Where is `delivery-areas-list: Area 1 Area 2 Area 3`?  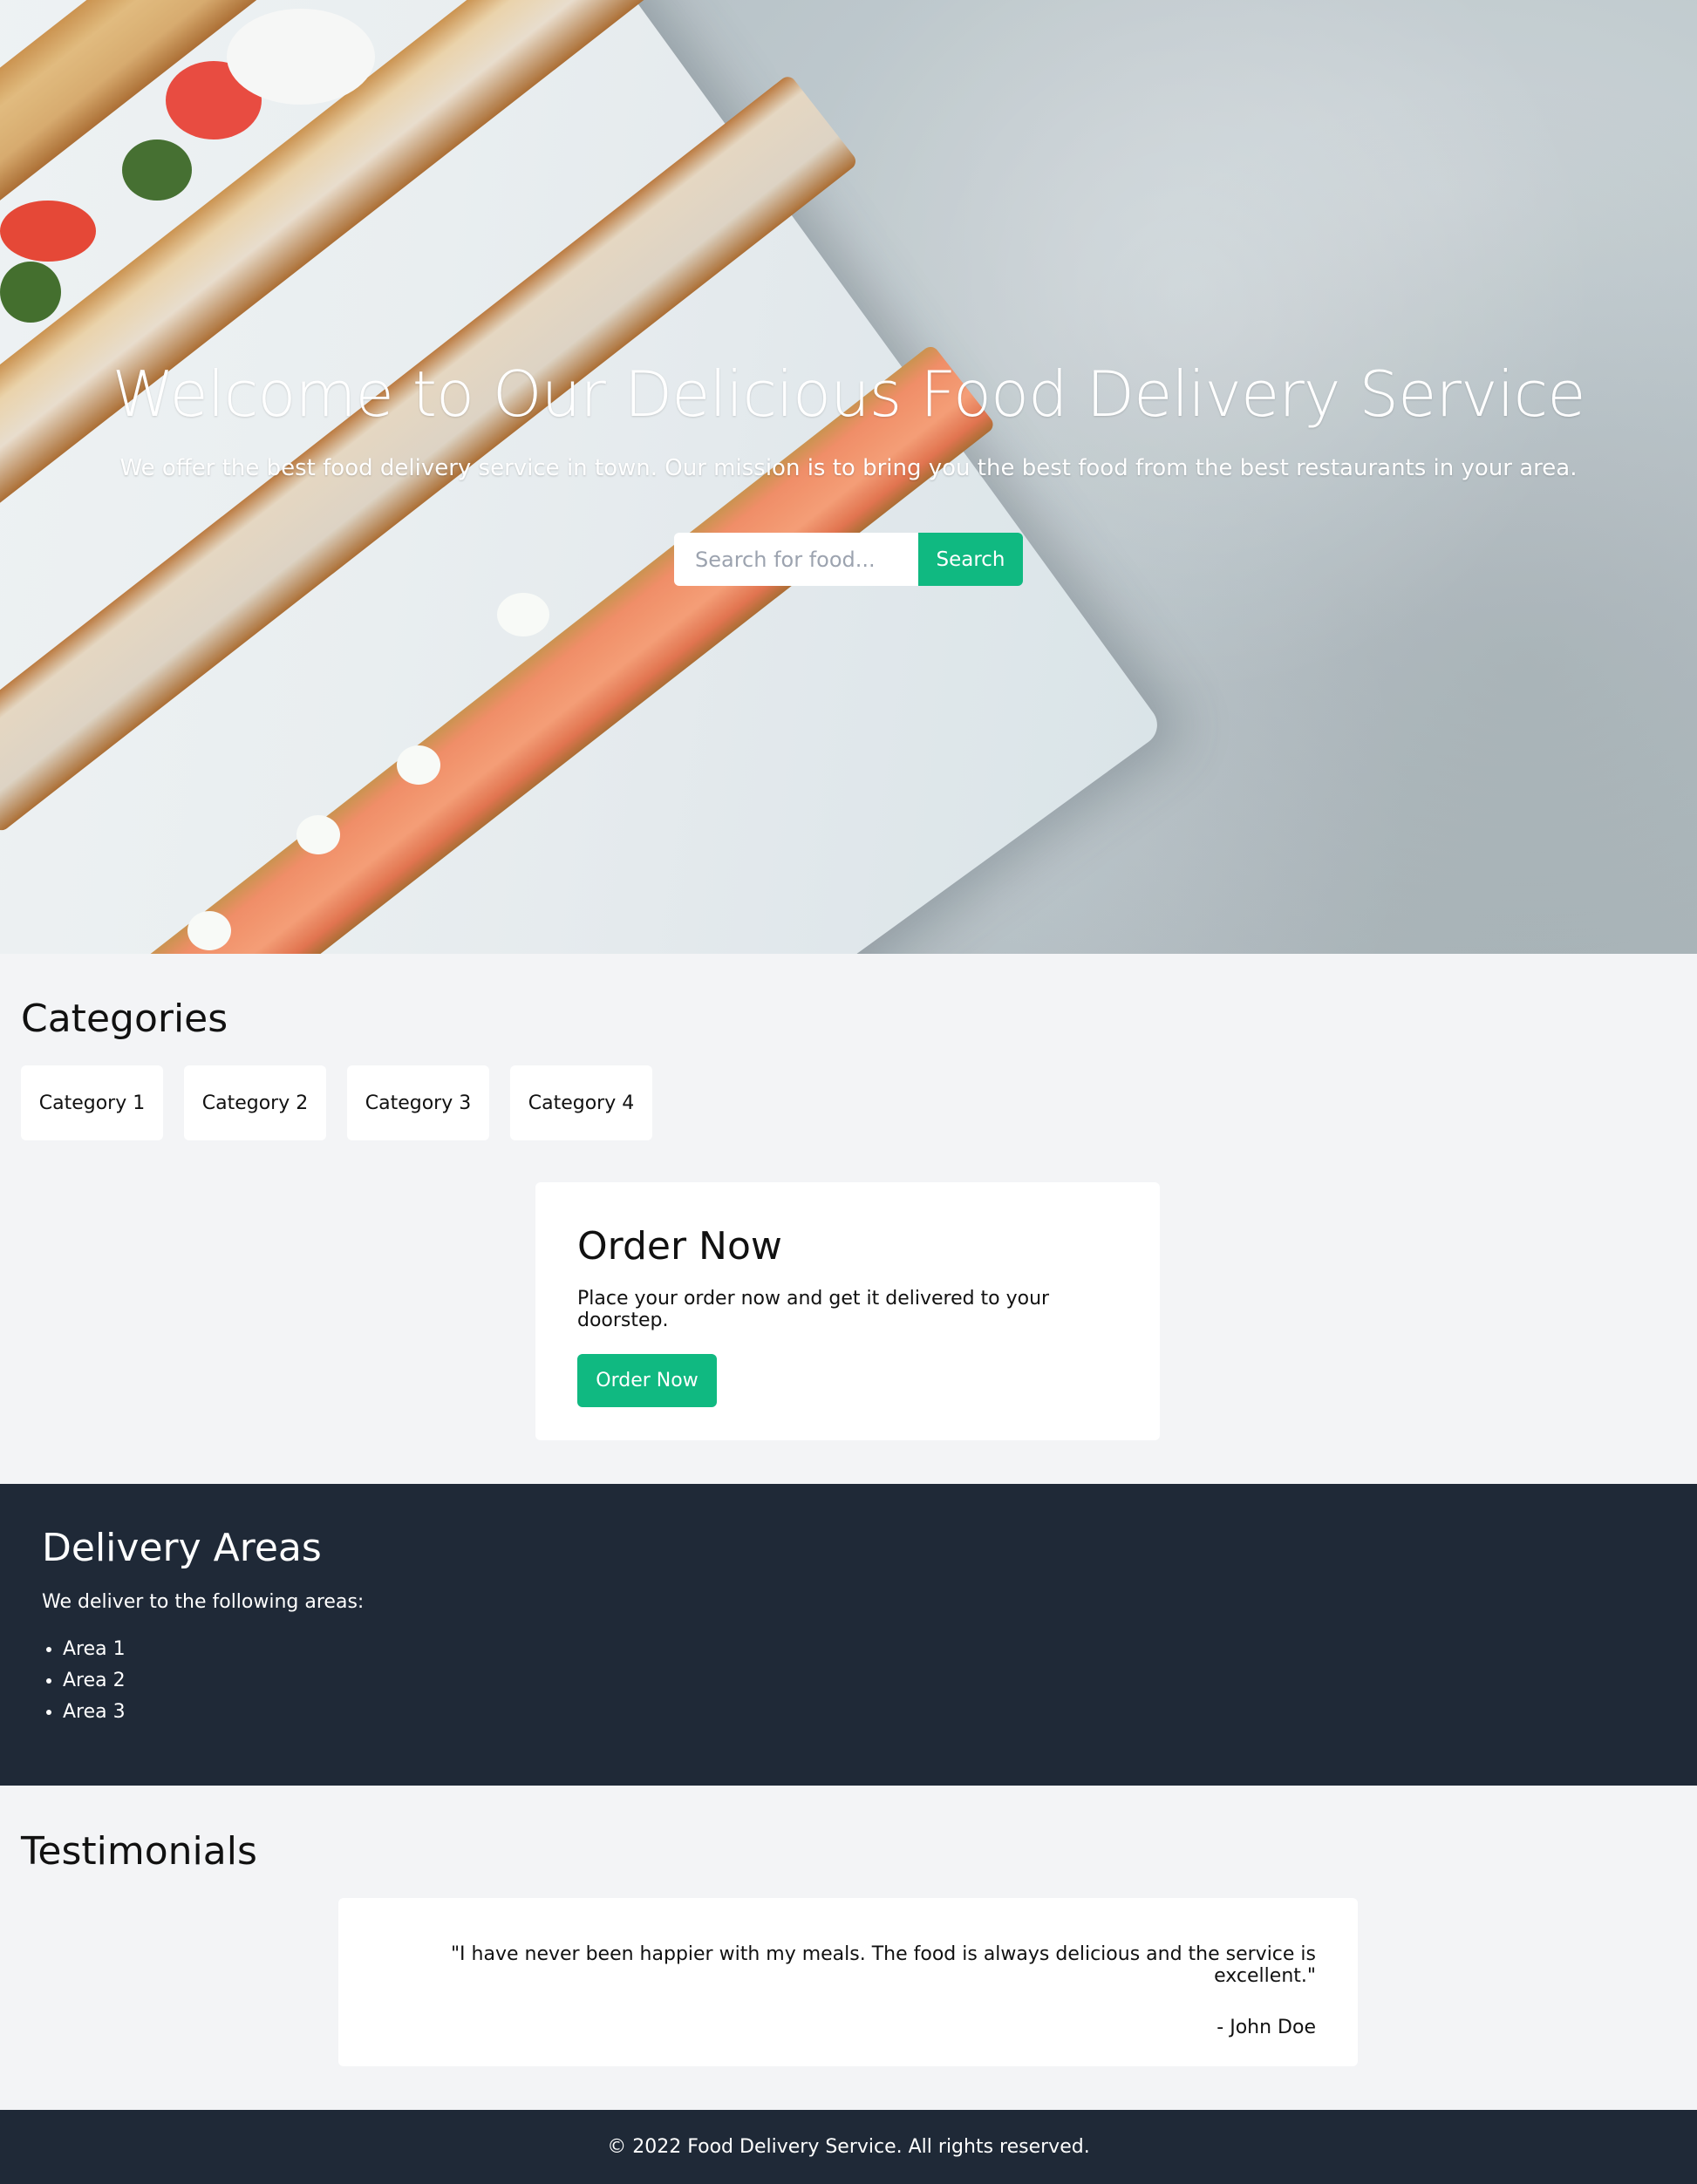
delivery-areas-list: Area 1 Area 2 Area 3 is located at coordinates (848, 1681).